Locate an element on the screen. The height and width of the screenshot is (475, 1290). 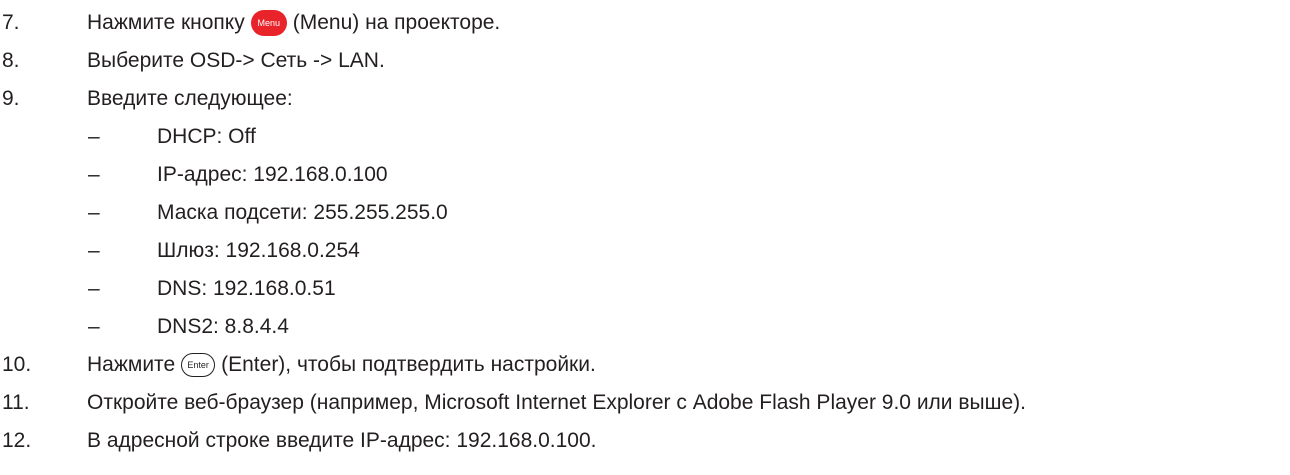
step-number: 10. is located at coordinates (17, 364).